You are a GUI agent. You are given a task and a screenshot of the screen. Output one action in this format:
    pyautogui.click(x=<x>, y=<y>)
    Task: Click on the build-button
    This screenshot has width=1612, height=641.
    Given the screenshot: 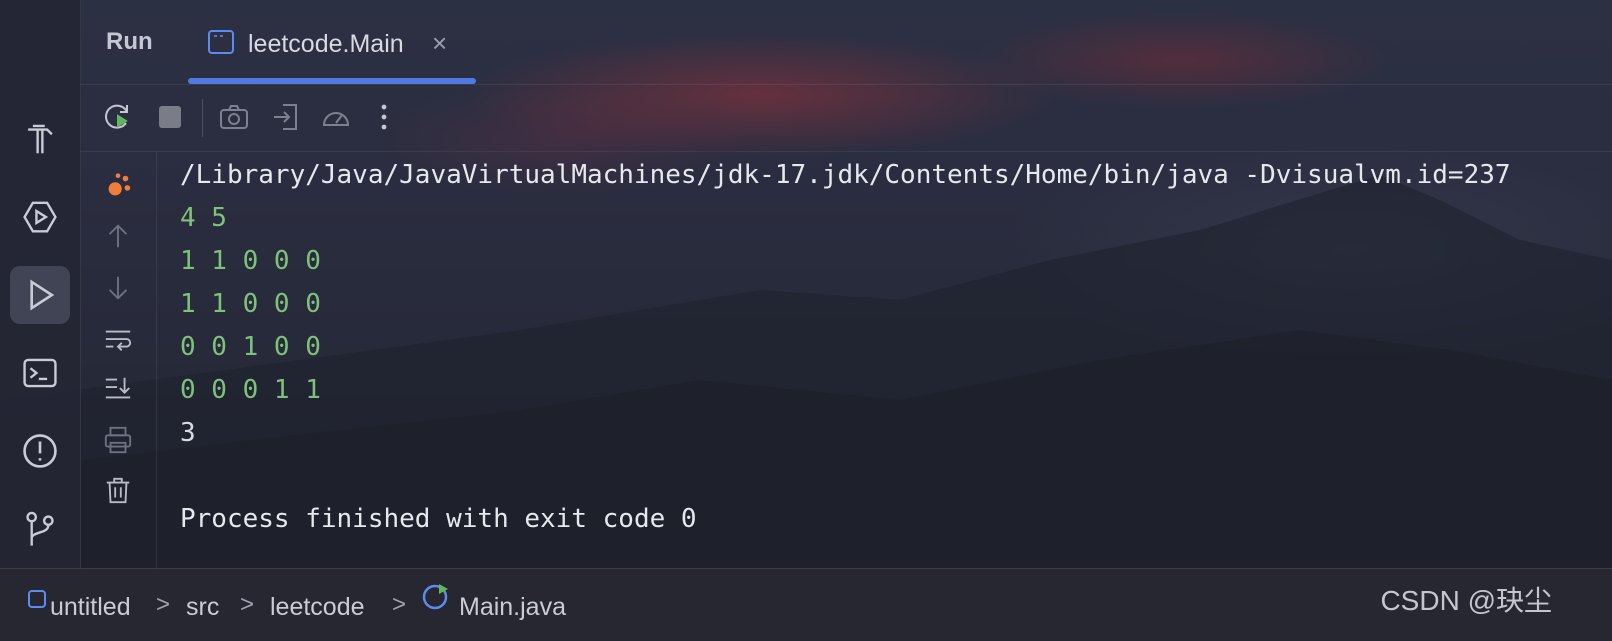 What is the action you would take?
    pyautogui.click(x=40, y=139)
    